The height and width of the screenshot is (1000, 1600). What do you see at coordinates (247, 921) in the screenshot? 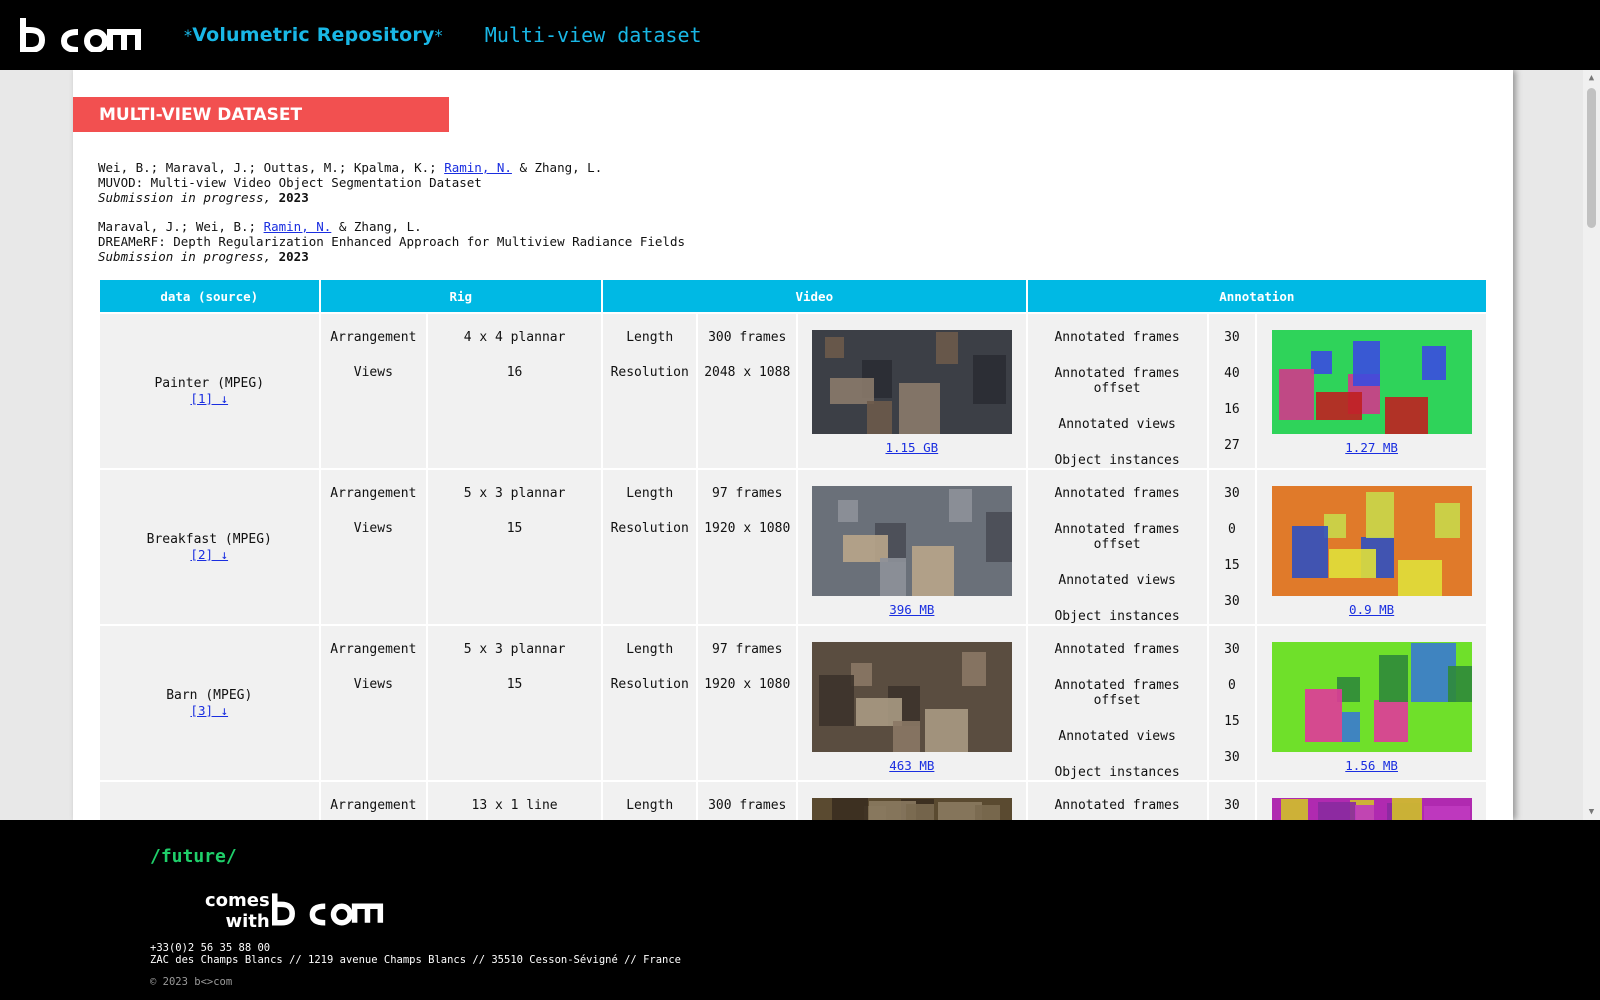
I see `with-line: with` at bounding box center [247, 921].